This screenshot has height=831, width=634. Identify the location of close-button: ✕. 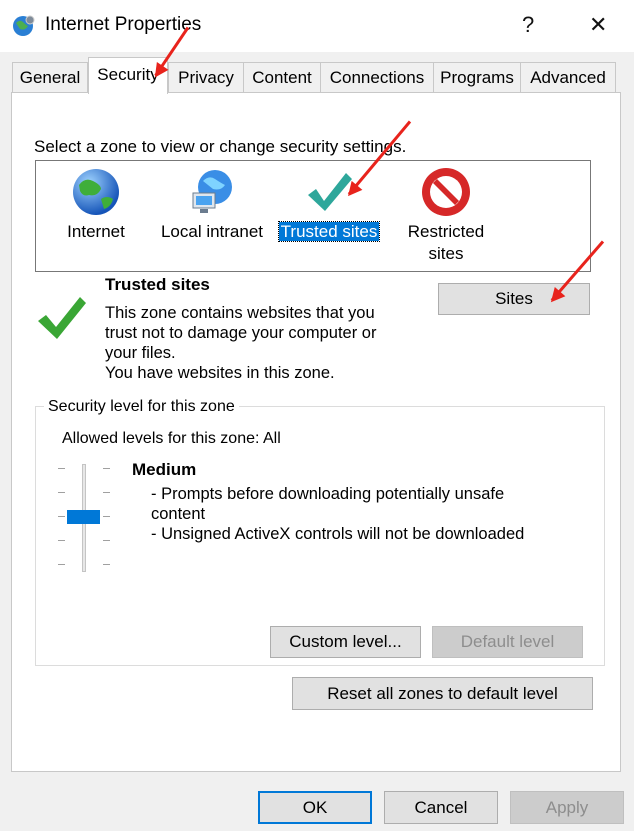
(598, 25).